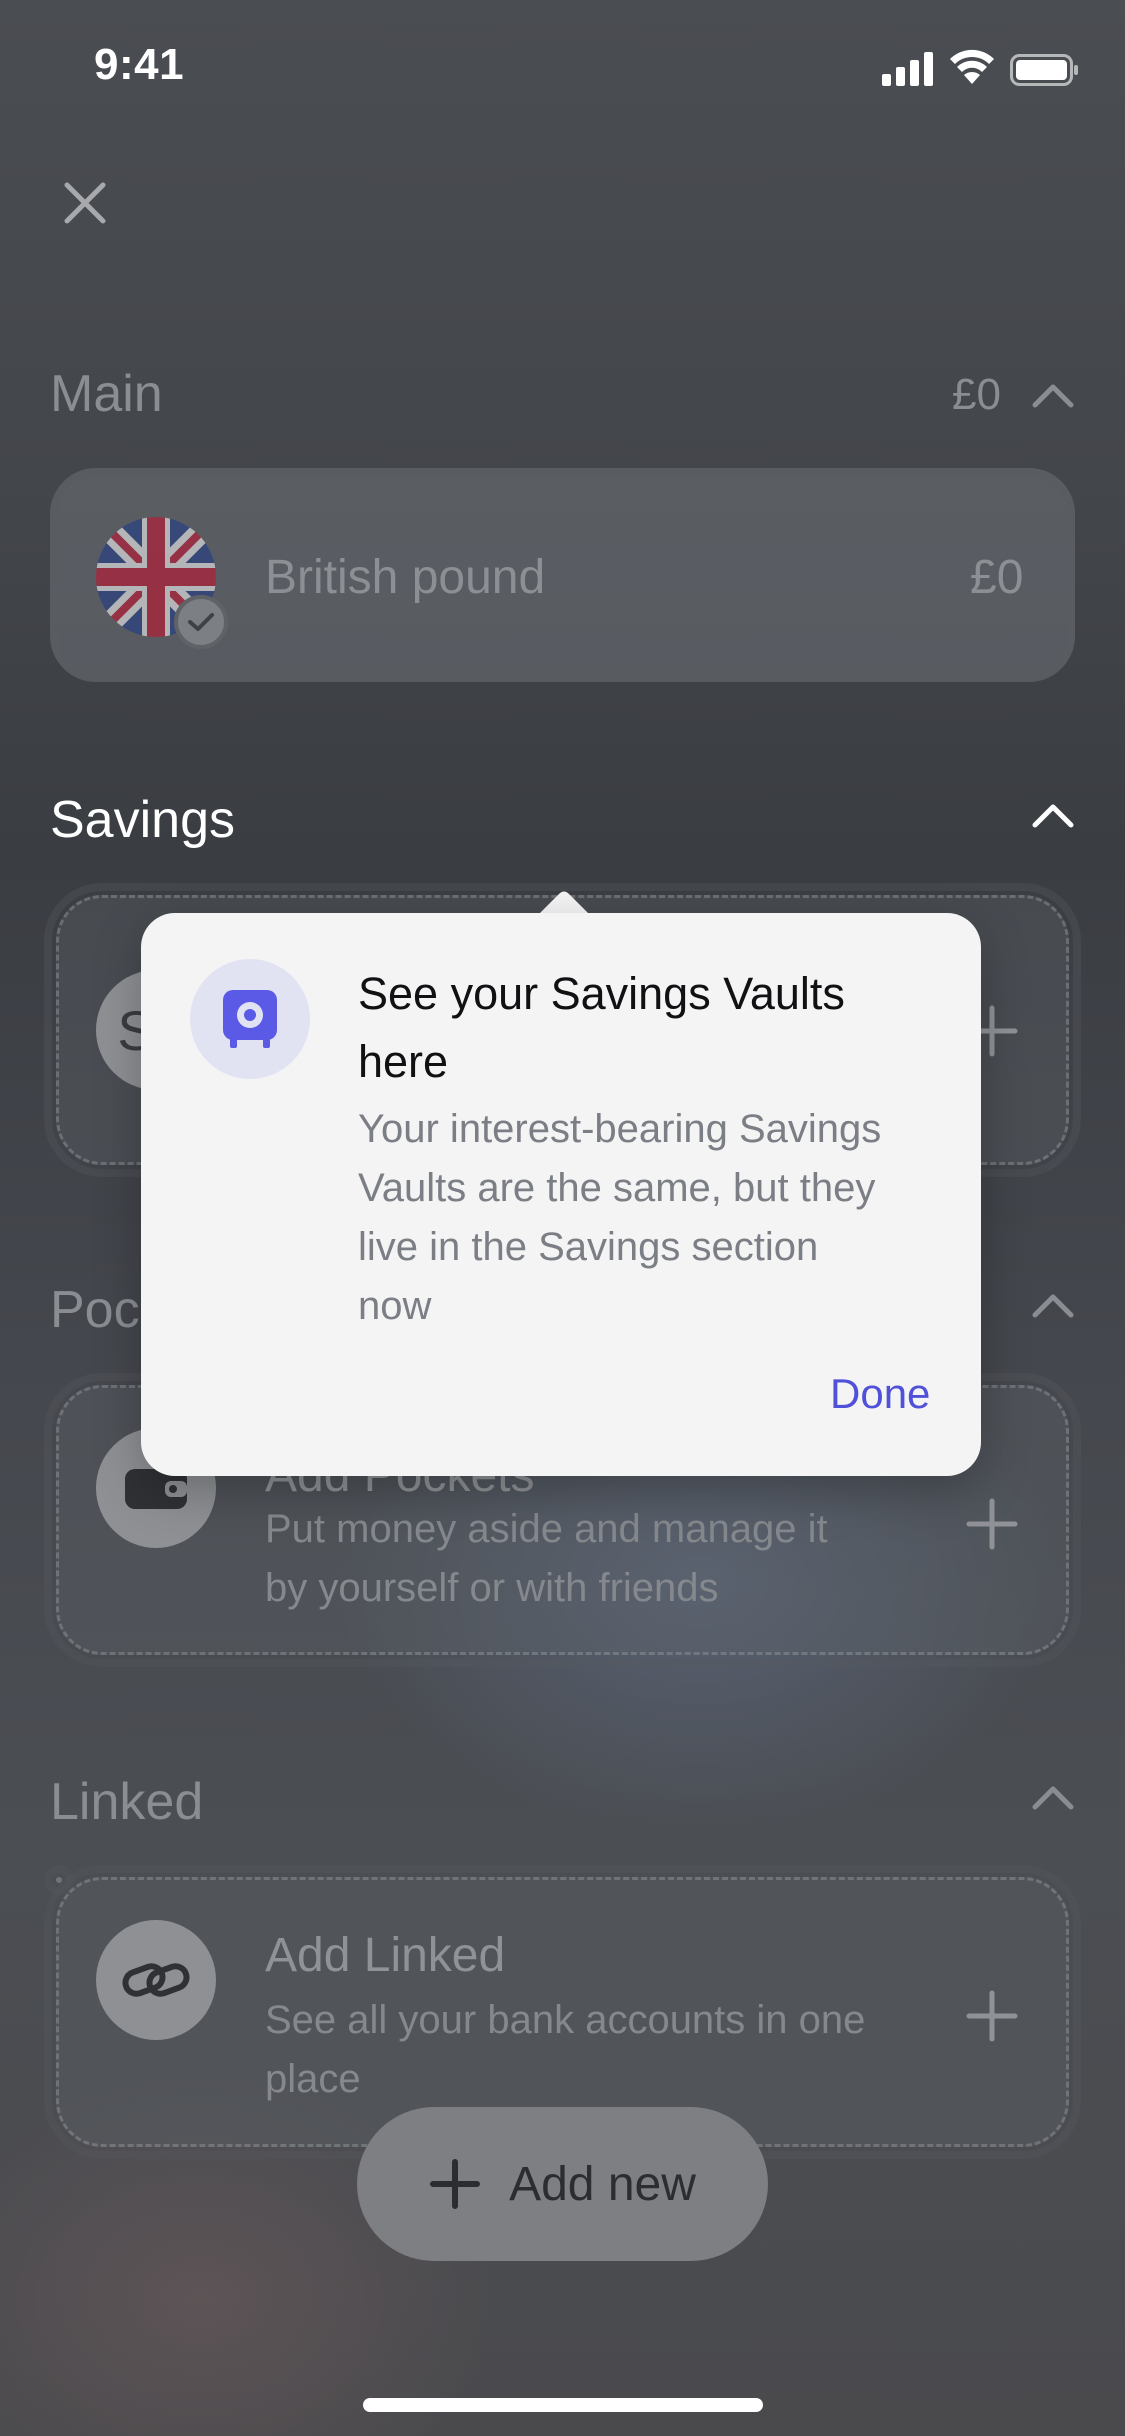 Image resolution: width=1125 pixels, height=2436 pixels. What do you see at coordinates (403, 1061) in the screenshot?
I see `tooltip-title-line-2: here` at bounding box center [403, 1061].